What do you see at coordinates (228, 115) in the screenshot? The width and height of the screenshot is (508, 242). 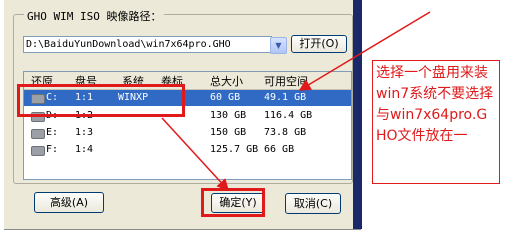 I see `total-size: 130 GB` at bounding box center [228, 115].